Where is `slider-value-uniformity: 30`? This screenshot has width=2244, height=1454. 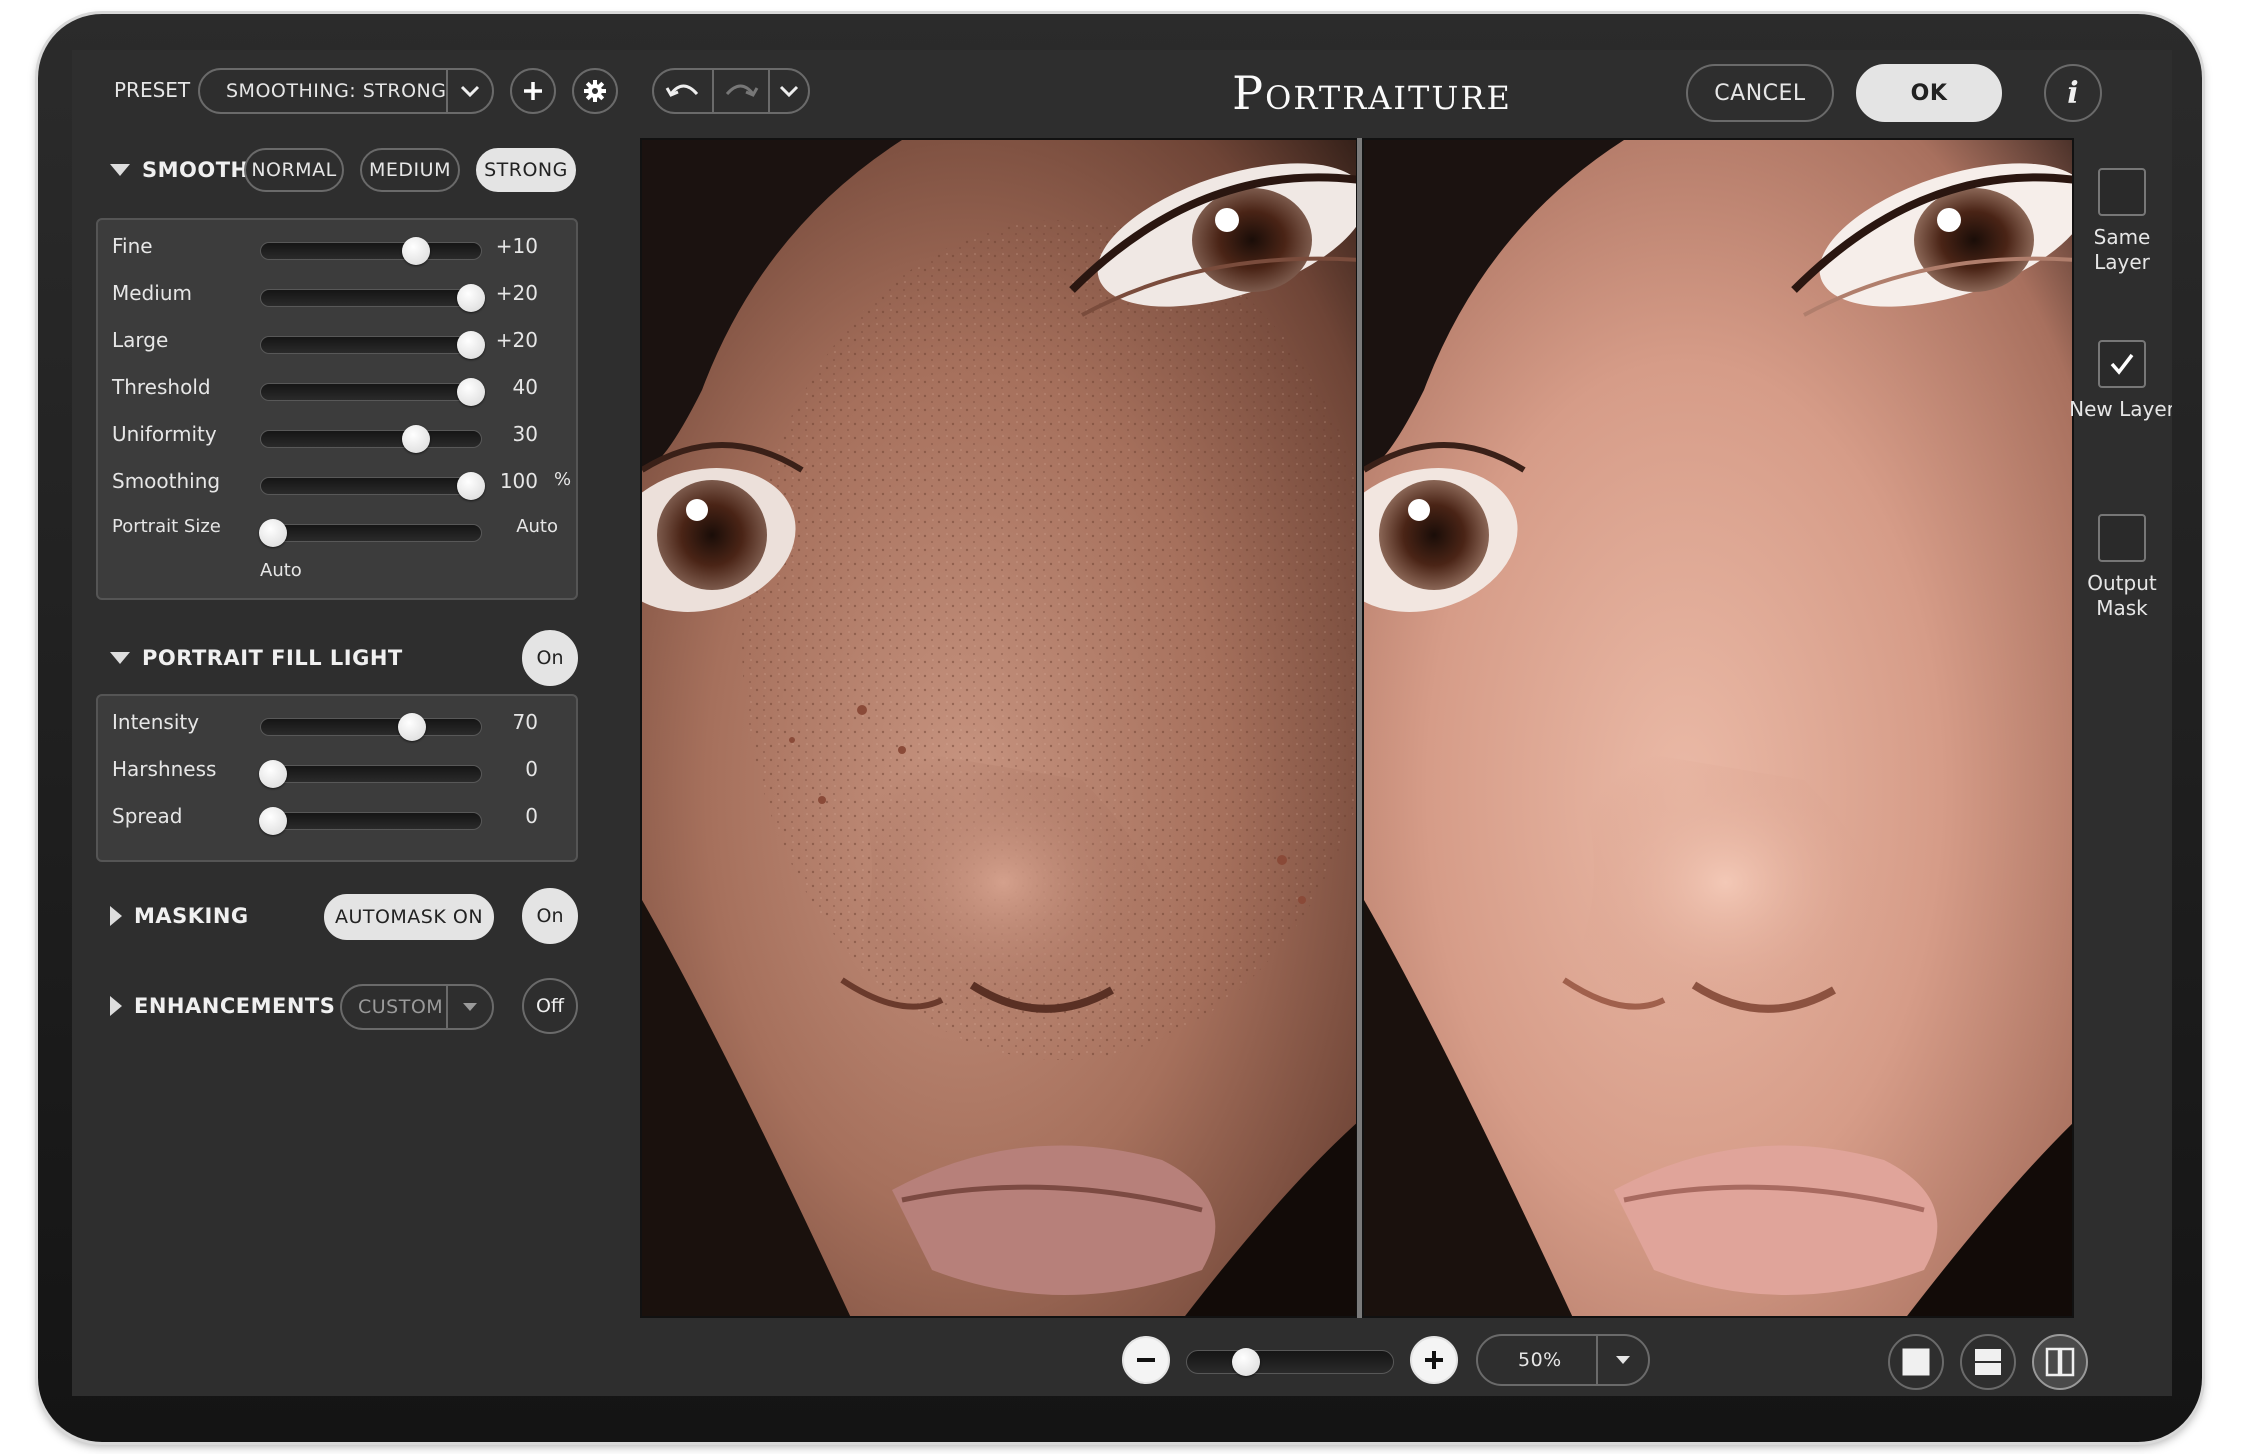 slider-value-uniformity: 30 is located at coordinates (525, 434).